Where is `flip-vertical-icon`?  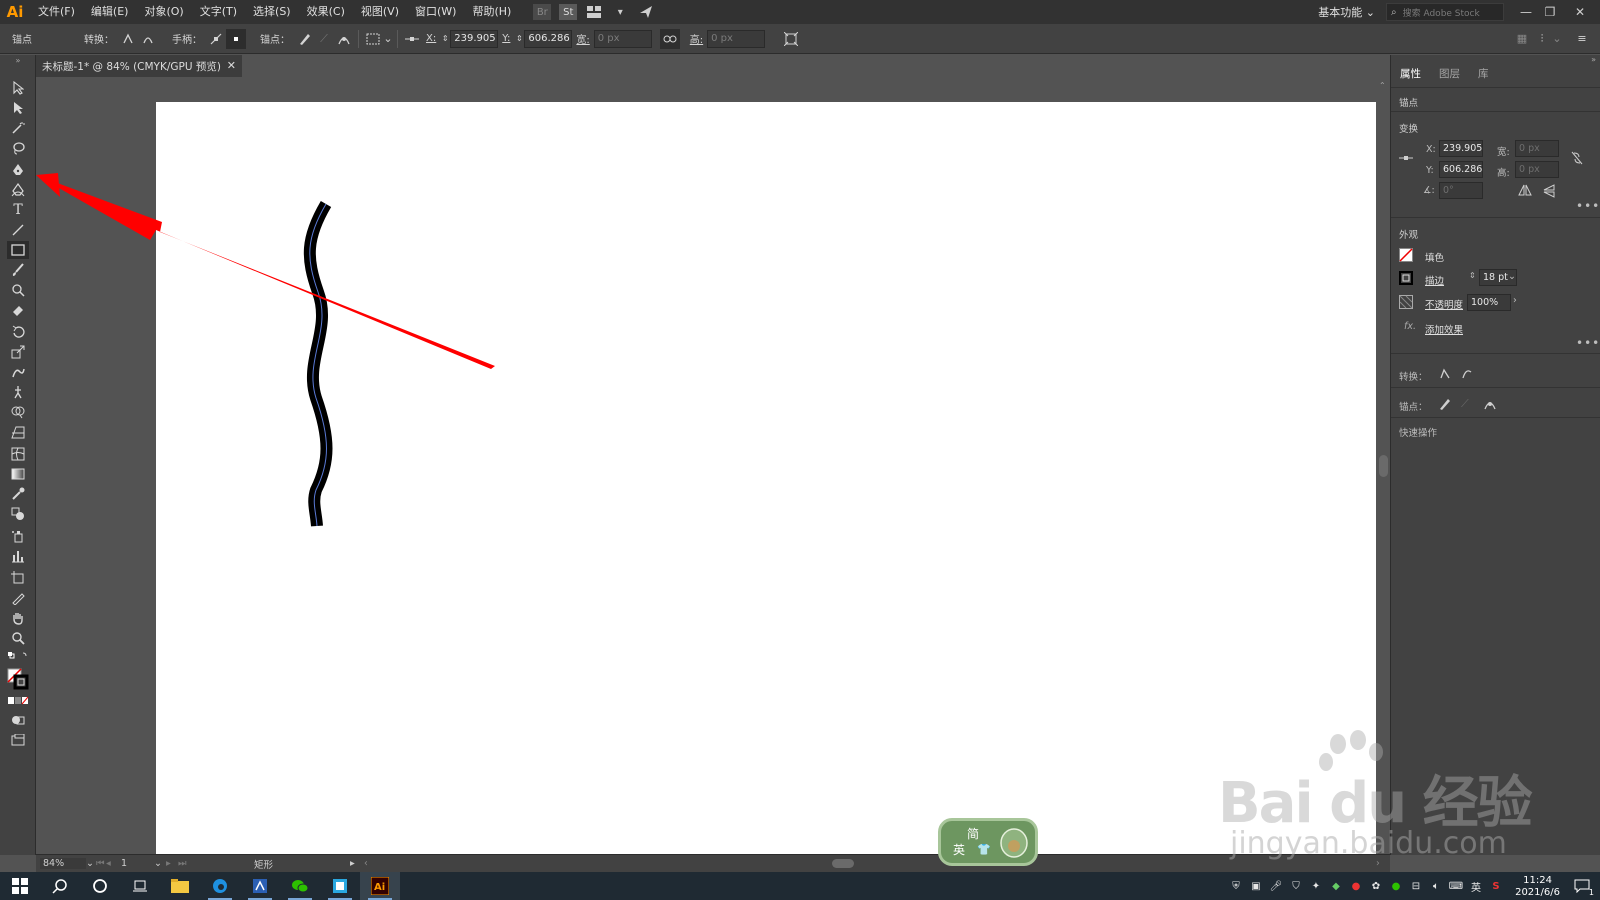 flip-vertical-icon is located at coordinates (1549, 191).